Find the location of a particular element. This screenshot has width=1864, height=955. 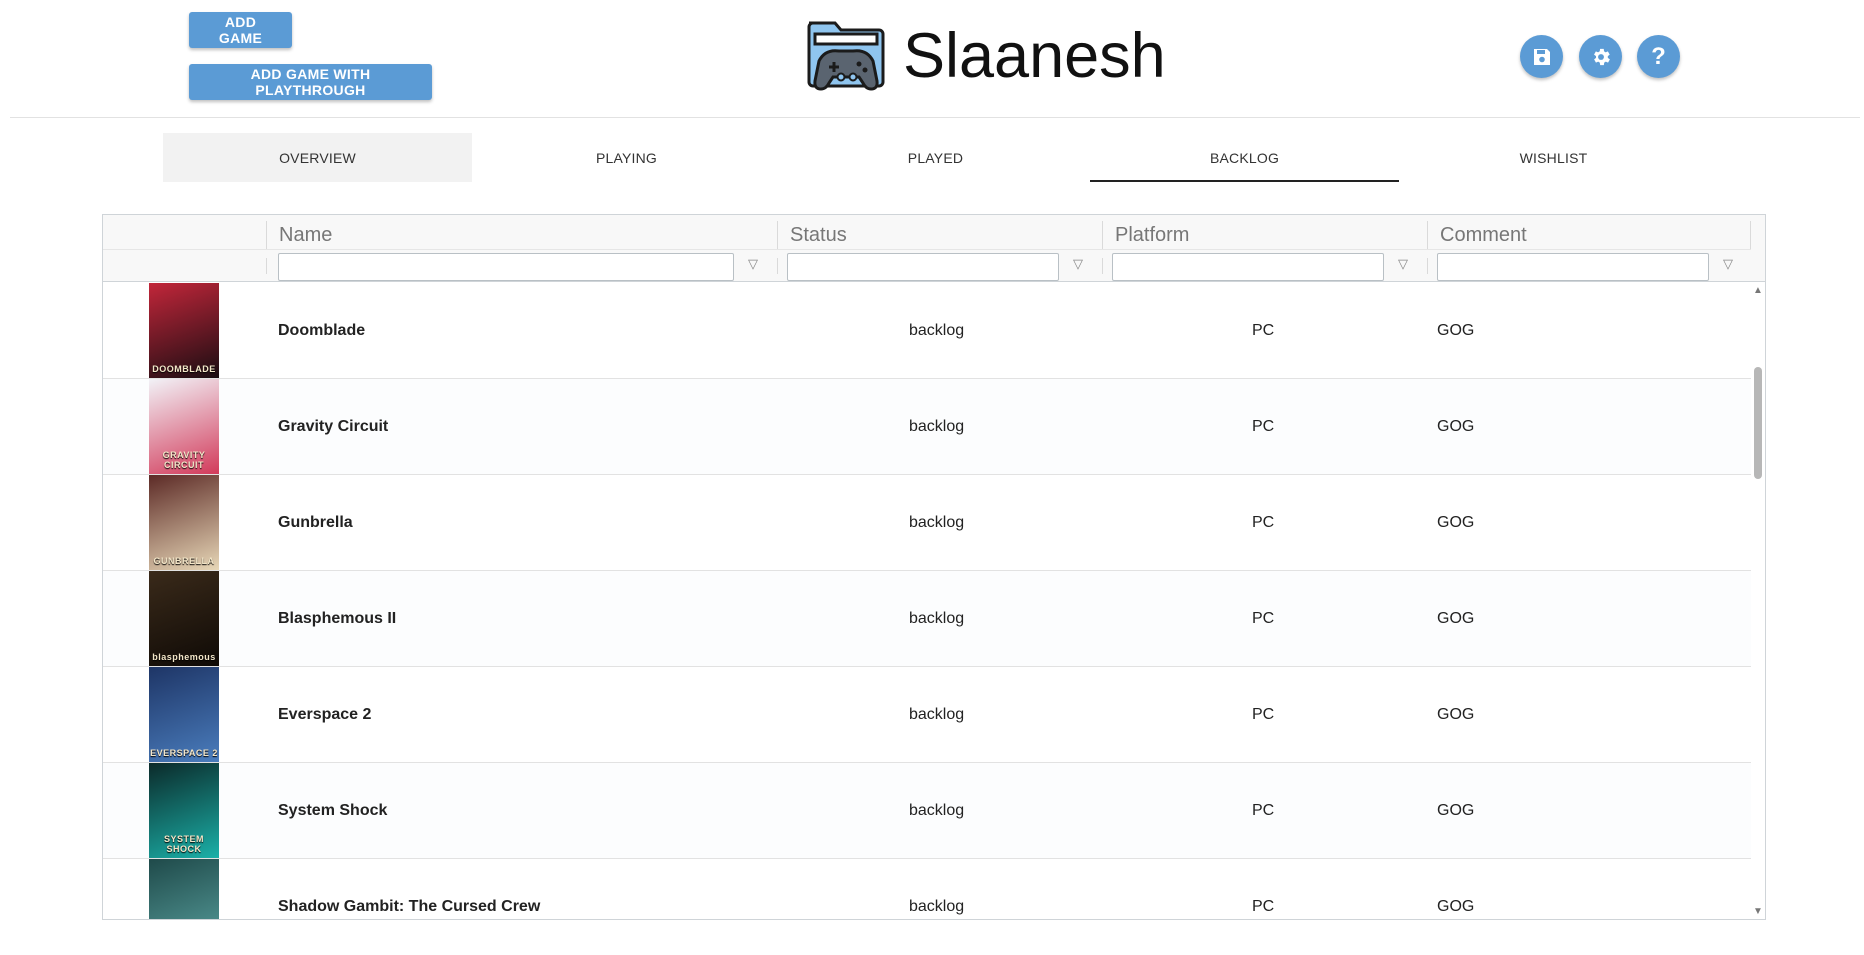

game-cover-image: SYSTEM SHOCK is located at coordinates (184, 810).